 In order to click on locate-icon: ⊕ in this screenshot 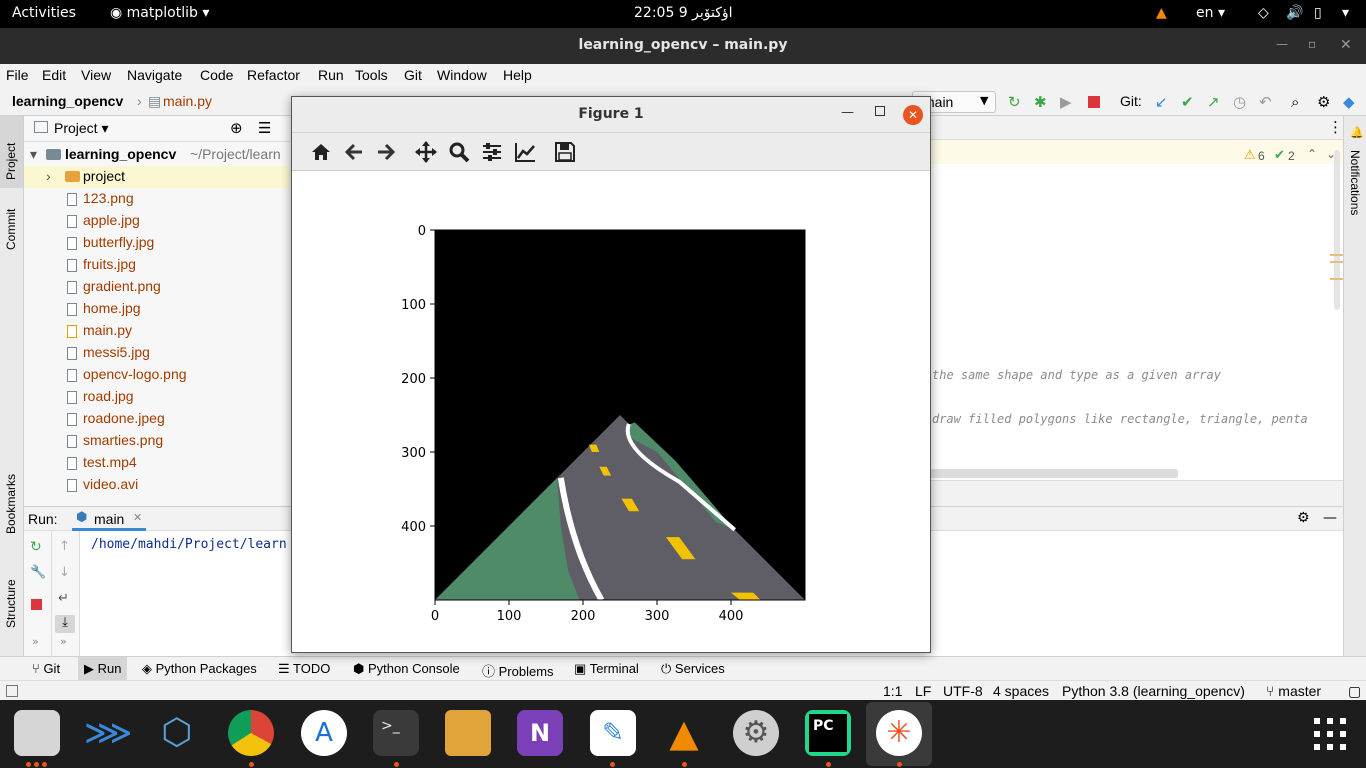, I will do `click(236, 128)`.